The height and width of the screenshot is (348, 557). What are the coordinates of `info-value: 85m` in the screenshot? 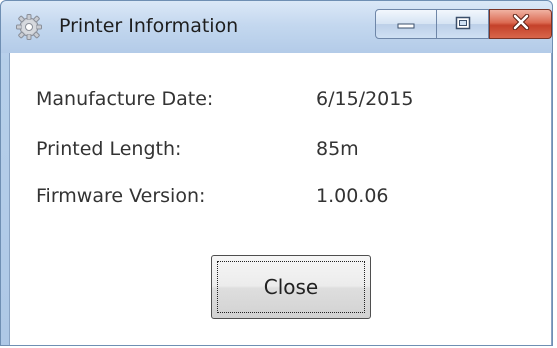 It's located at (337, 149).